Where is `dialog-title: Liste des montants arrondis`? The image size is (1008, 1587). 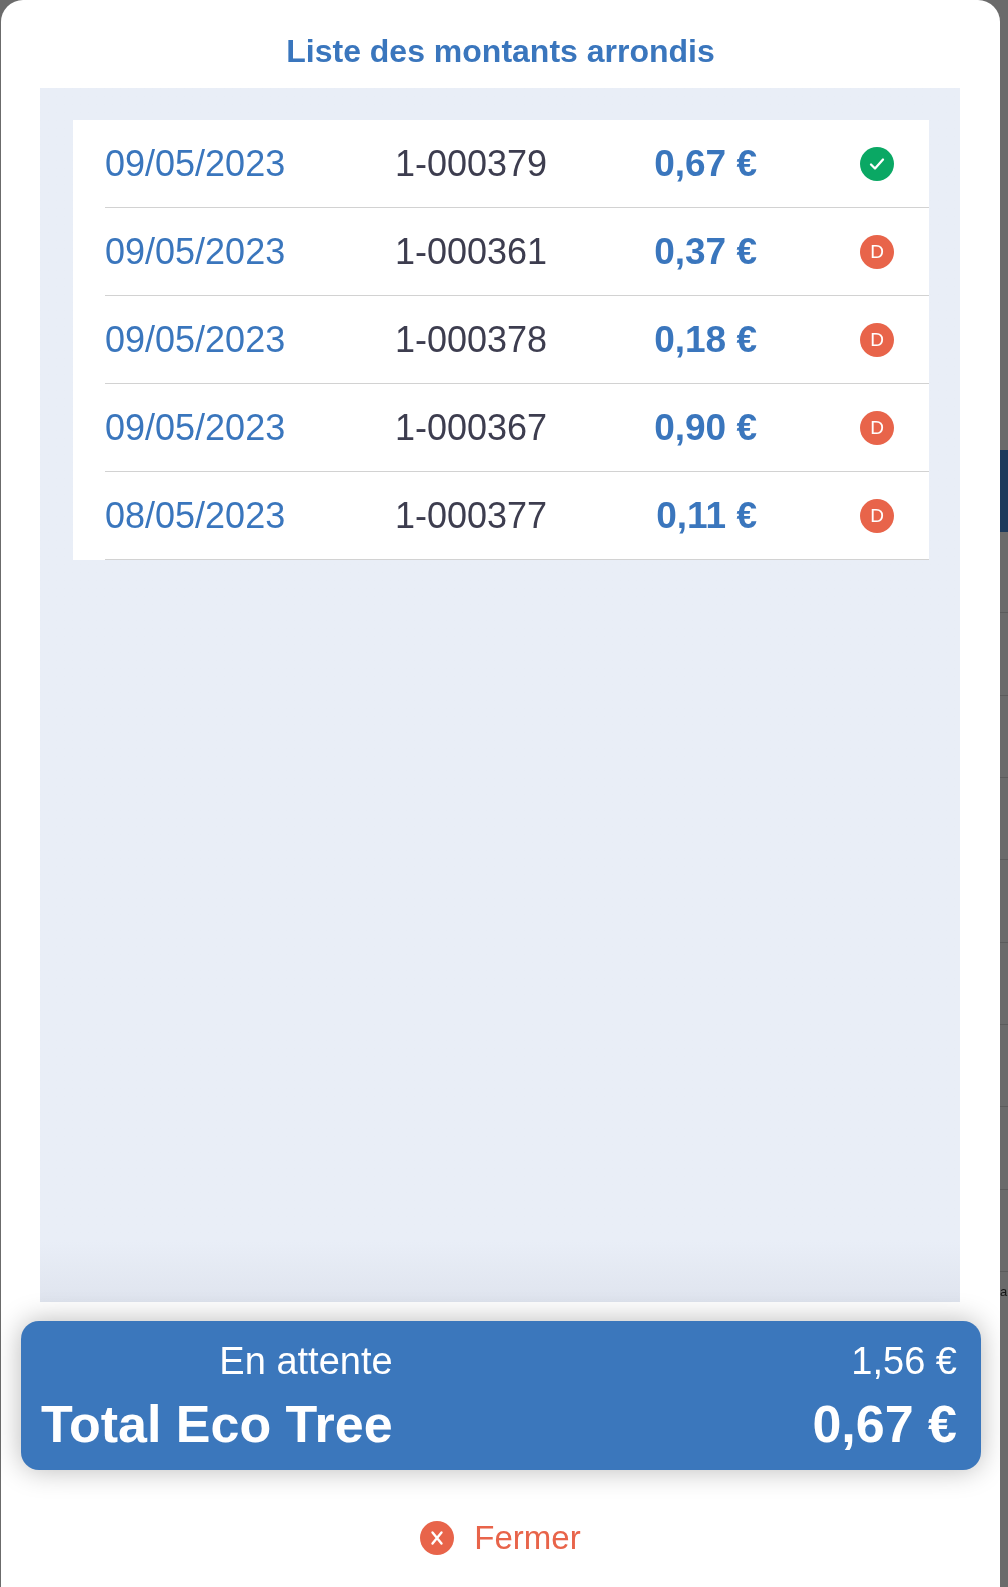
dialog-title: Liste des montants arrondis is located at coordinates (500, 51).